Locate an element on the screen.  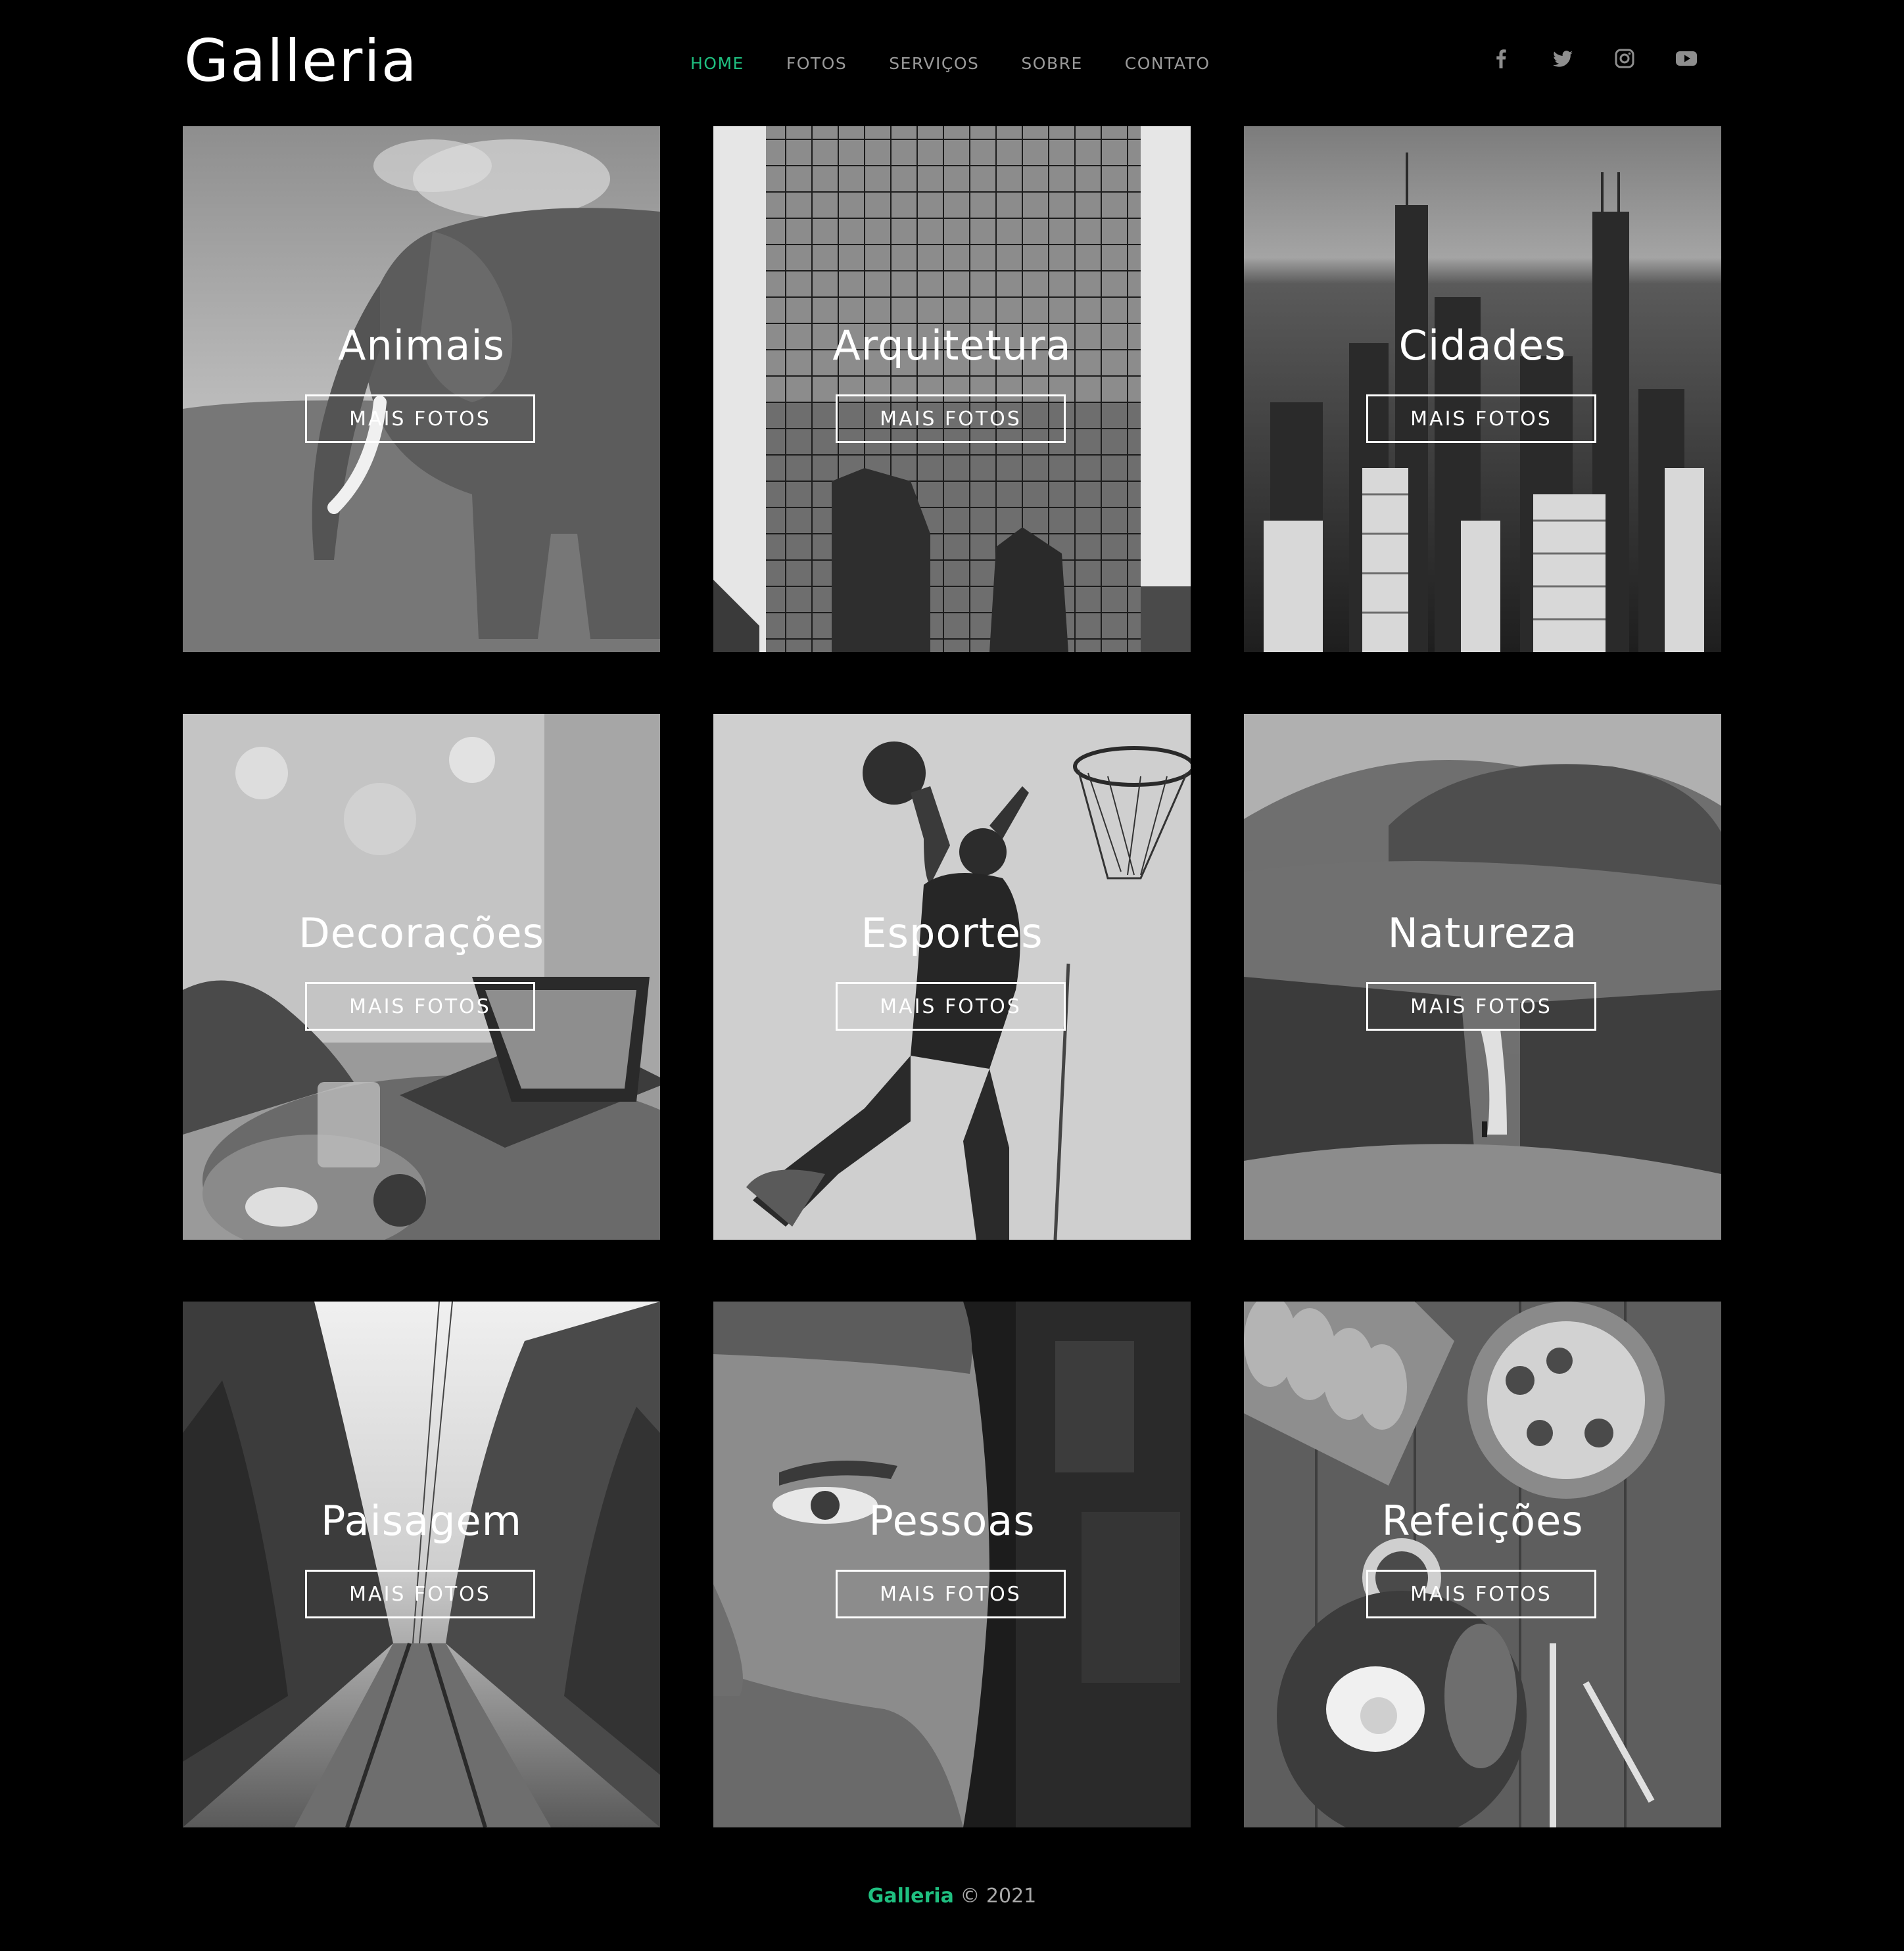
nav-sobre: SOBRE is located at coordinates (1051, 63).